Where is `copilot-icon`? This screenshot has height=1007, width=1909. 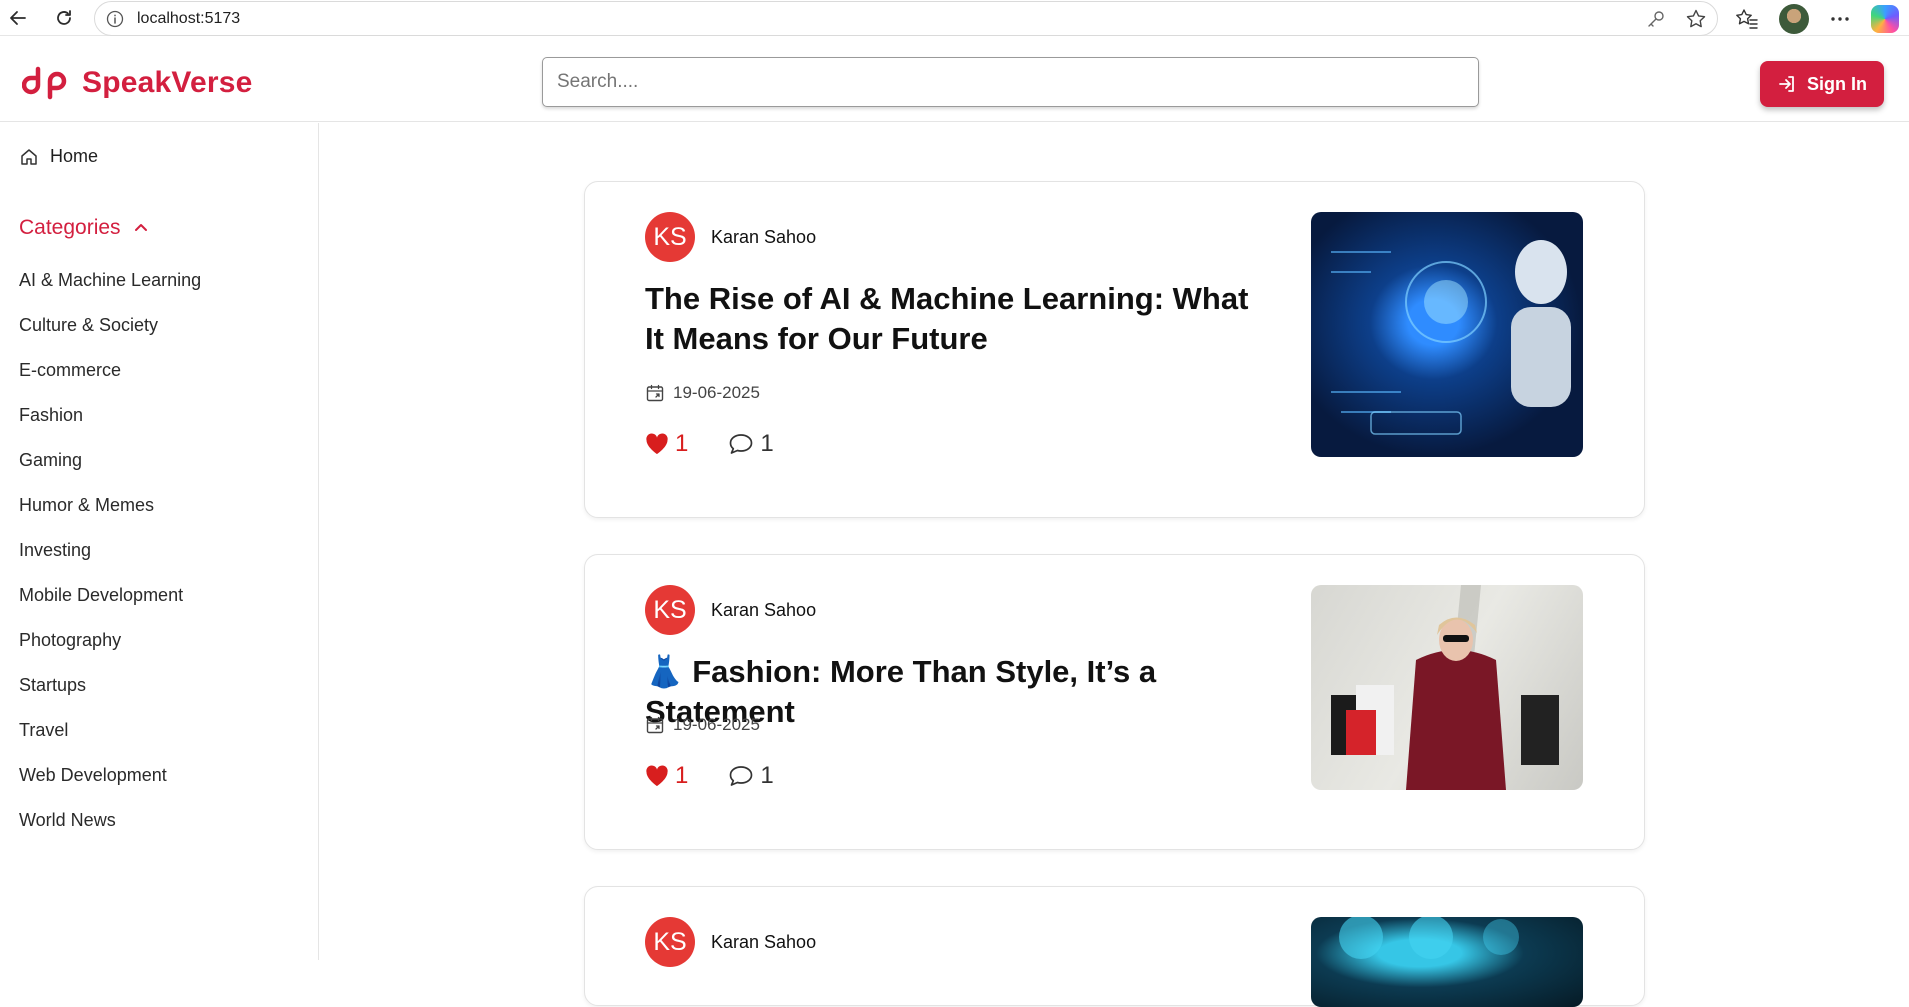 copilot-icon is located at coordinates (1885, 19).